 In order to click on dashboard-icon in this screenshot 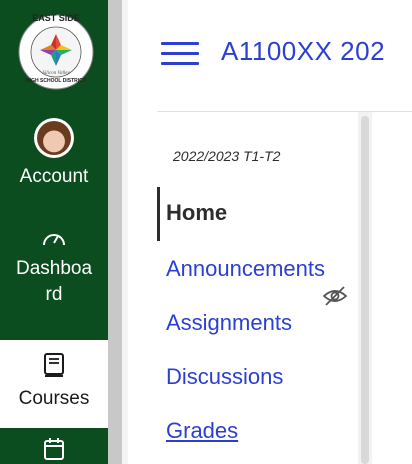, I will do `click(54, 240)`.